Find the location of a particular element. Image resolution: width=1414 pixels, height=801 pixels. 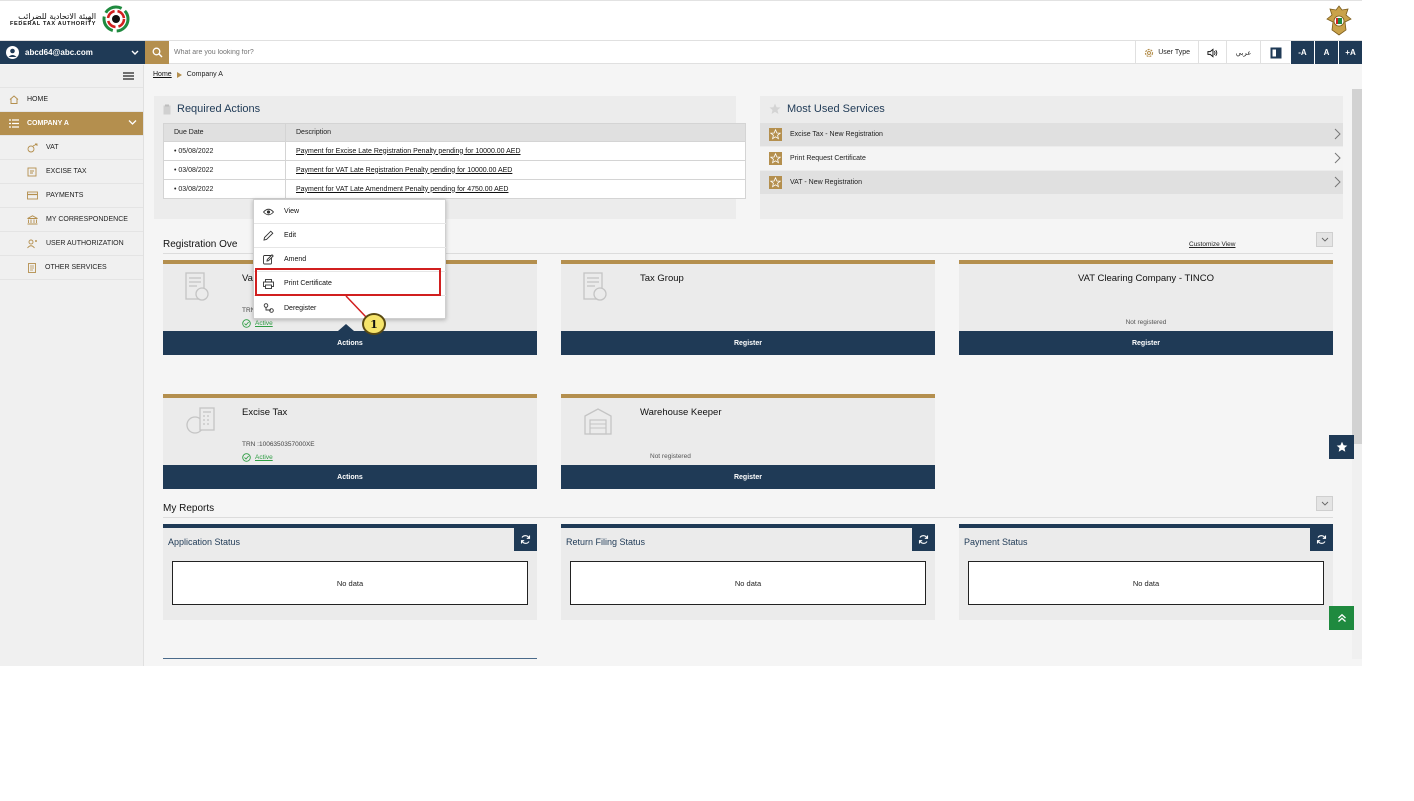

menu-item-deregister: Deregister is located at coordinates (350, 308).